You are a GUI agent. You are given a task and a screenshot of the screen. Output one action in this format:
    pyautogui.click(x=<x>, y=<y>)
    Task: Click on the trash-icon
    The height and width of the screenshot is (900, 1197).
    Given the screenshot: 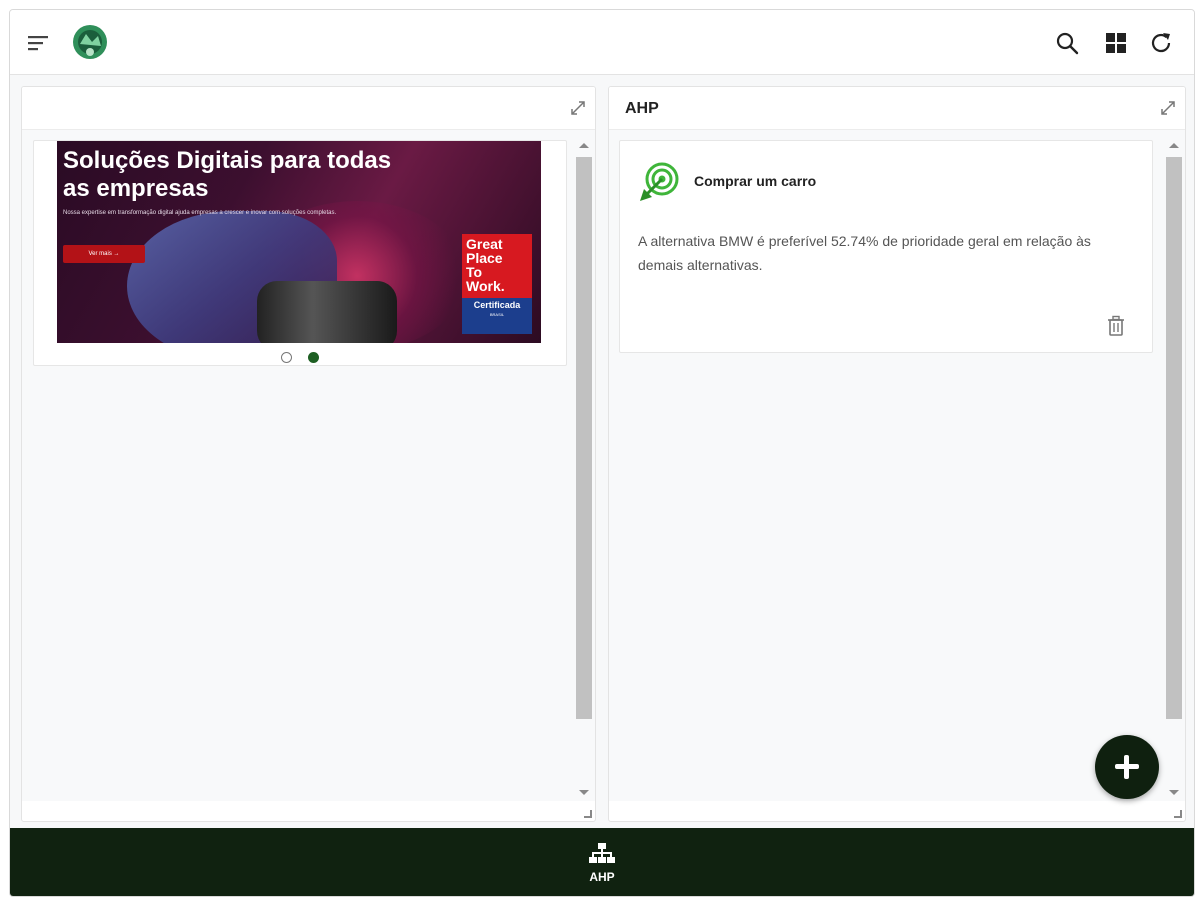 What is the action you would take?
    pyautogui.click(x=1116, y=326)
    